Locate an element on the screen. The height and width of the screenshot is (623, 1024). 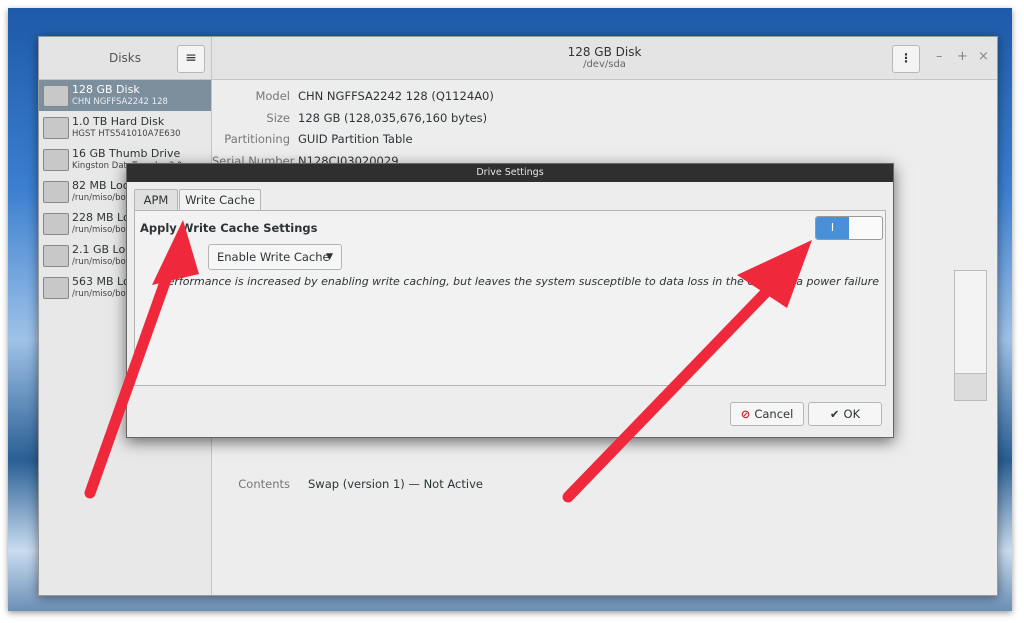
header-bar: 128 GB Disk /dev/sda ⋮ – + × is located at coordinates (604, 58).